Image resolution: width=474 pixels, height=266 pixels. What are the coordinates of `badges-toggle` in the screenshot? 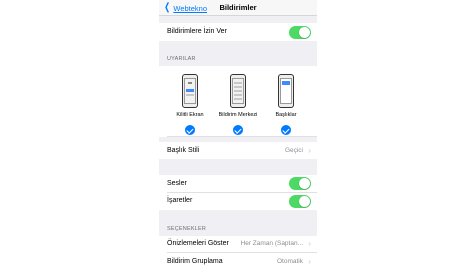 It's located at (300, 201).